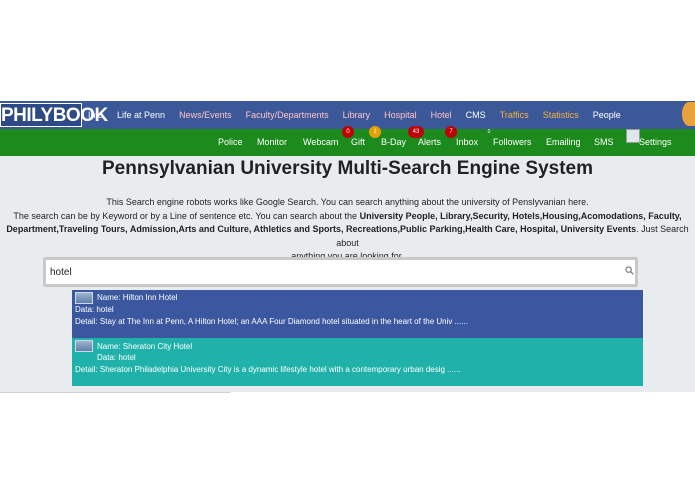  What do you see at coordinates (145, 346) in the screenshot?
I see `result-name: Name: Sheraton City Hotel` at bounding box center [145, 346].